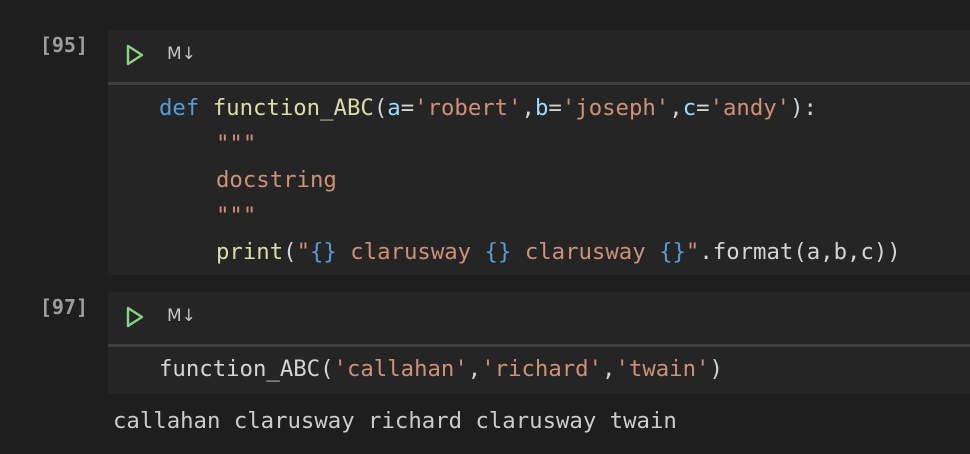  What do you see at coordinates (63, 45) in the screenshot?
I see `execution-count: [95]` at bounding box center [63, 45].